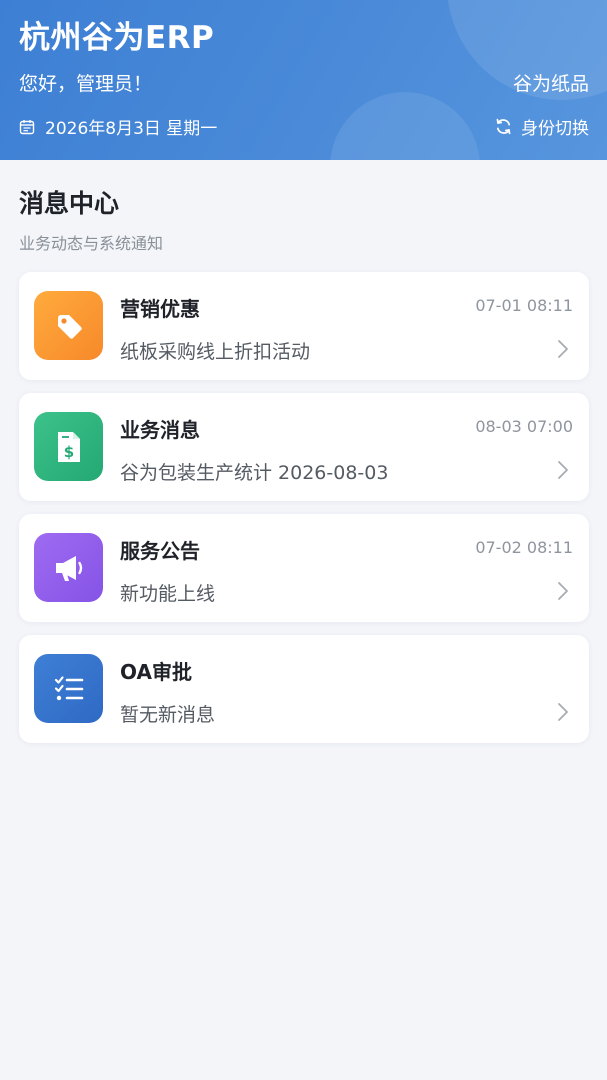 The height and width of the screenshot is (1080, 607). Describe the element at coordinates (168, 594) in the screenshot. I see `message-preview: 新功能上线` at that location.